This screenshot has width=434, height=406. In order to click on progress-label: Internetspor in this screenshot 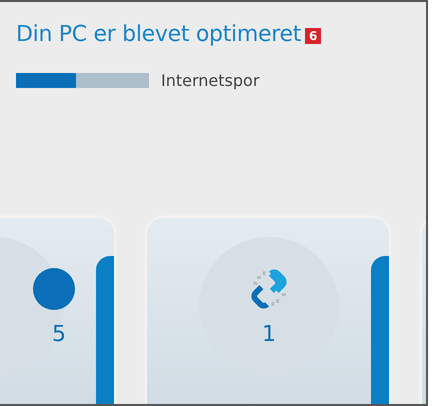, I will do `click(210, 80)`.